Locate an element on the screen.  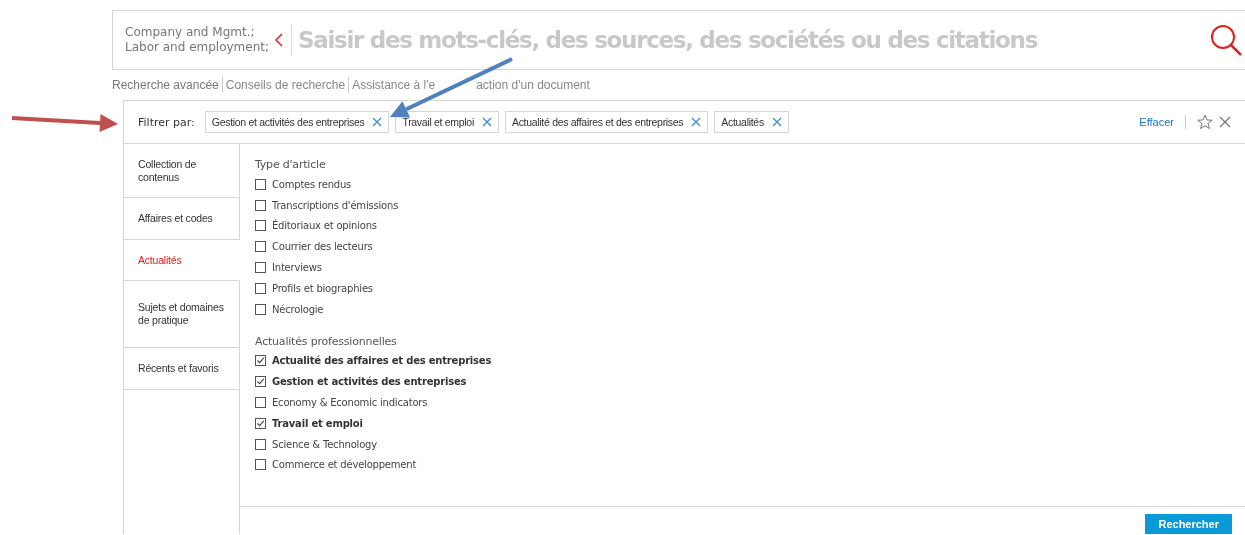
sidebar-item: Sujets et domaines de pratique is located at coordinates (182, 314).